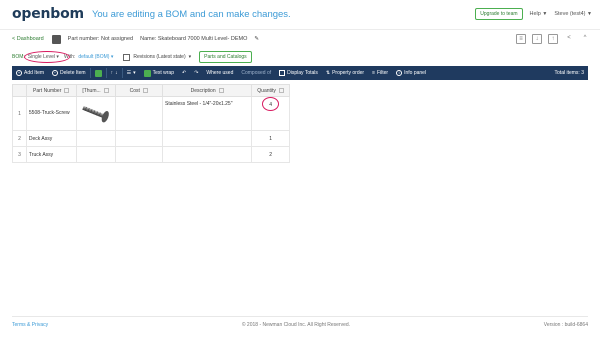 This screenshot has width=600, height=342. Describe the element at coordinates (411, 73) in the screenshot. I see `info-panel-button: i Info panel` at that location.